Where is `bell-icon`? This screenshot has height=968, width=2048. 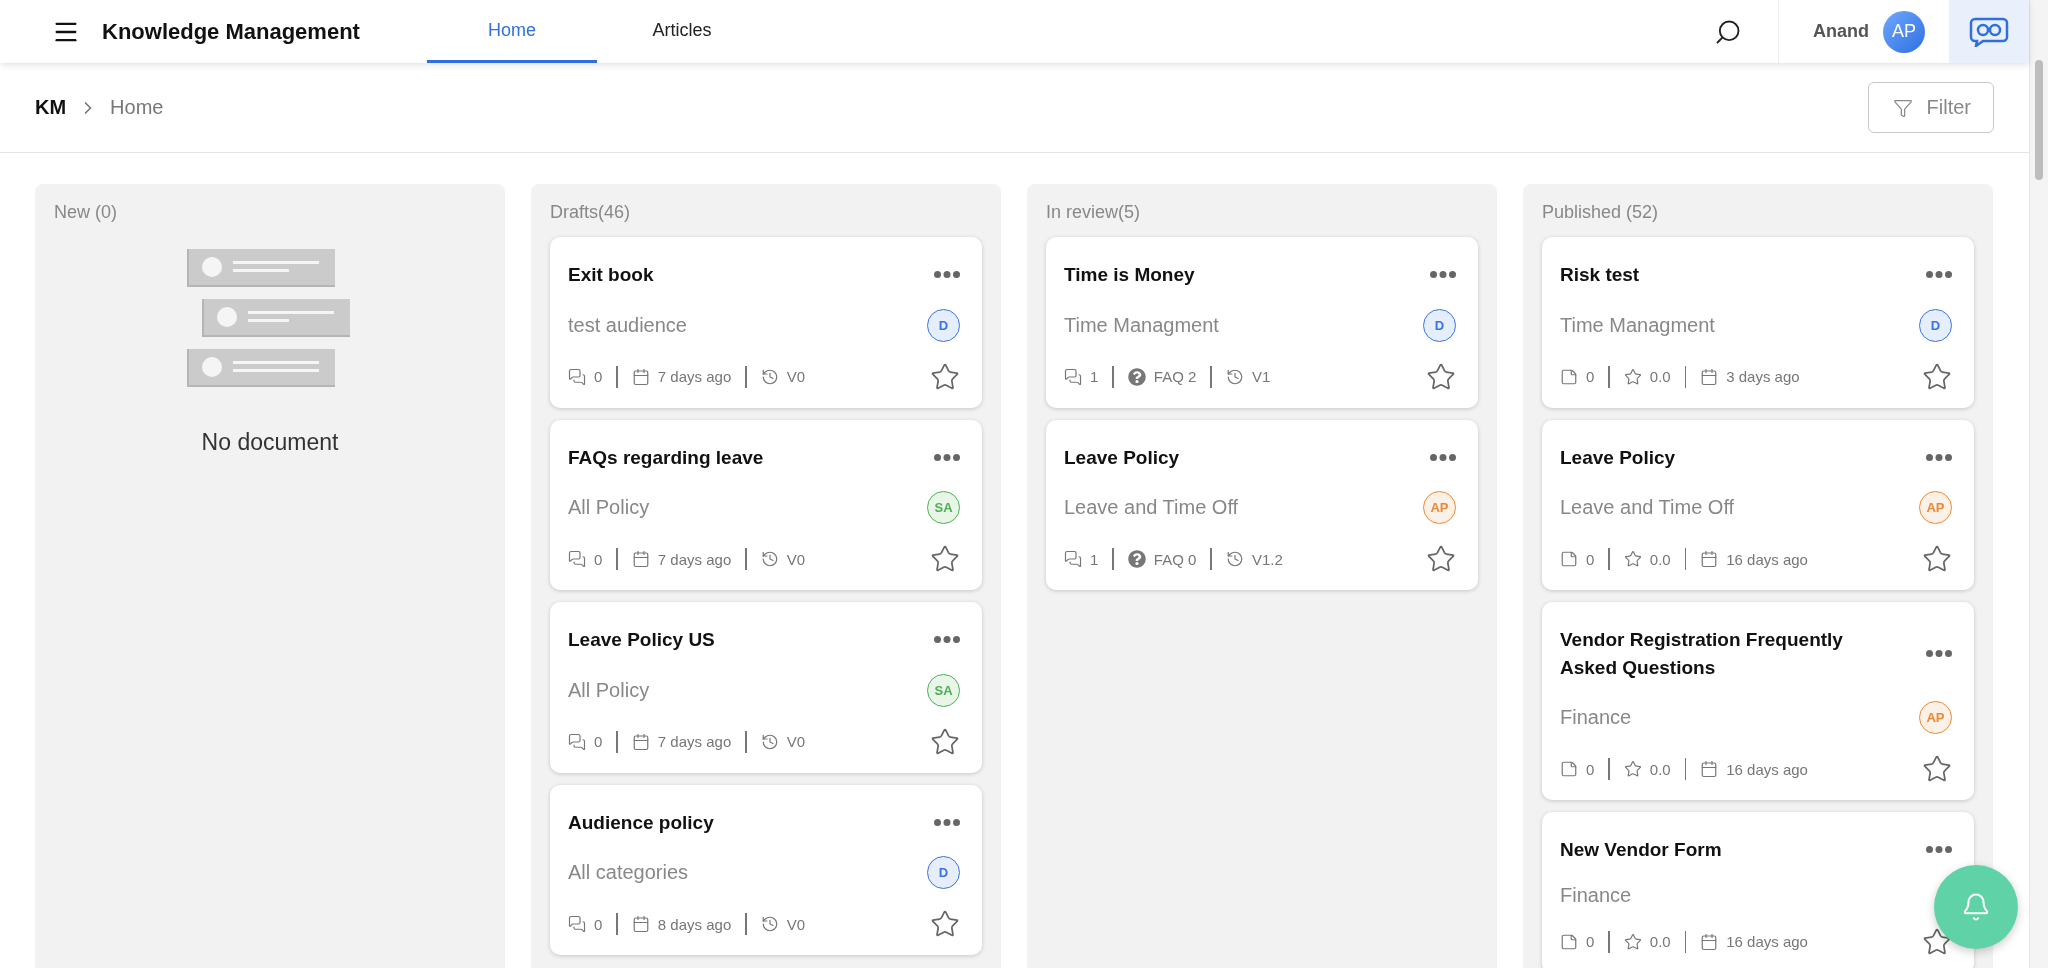
bell-icon is located at coordinates (1976, 907).